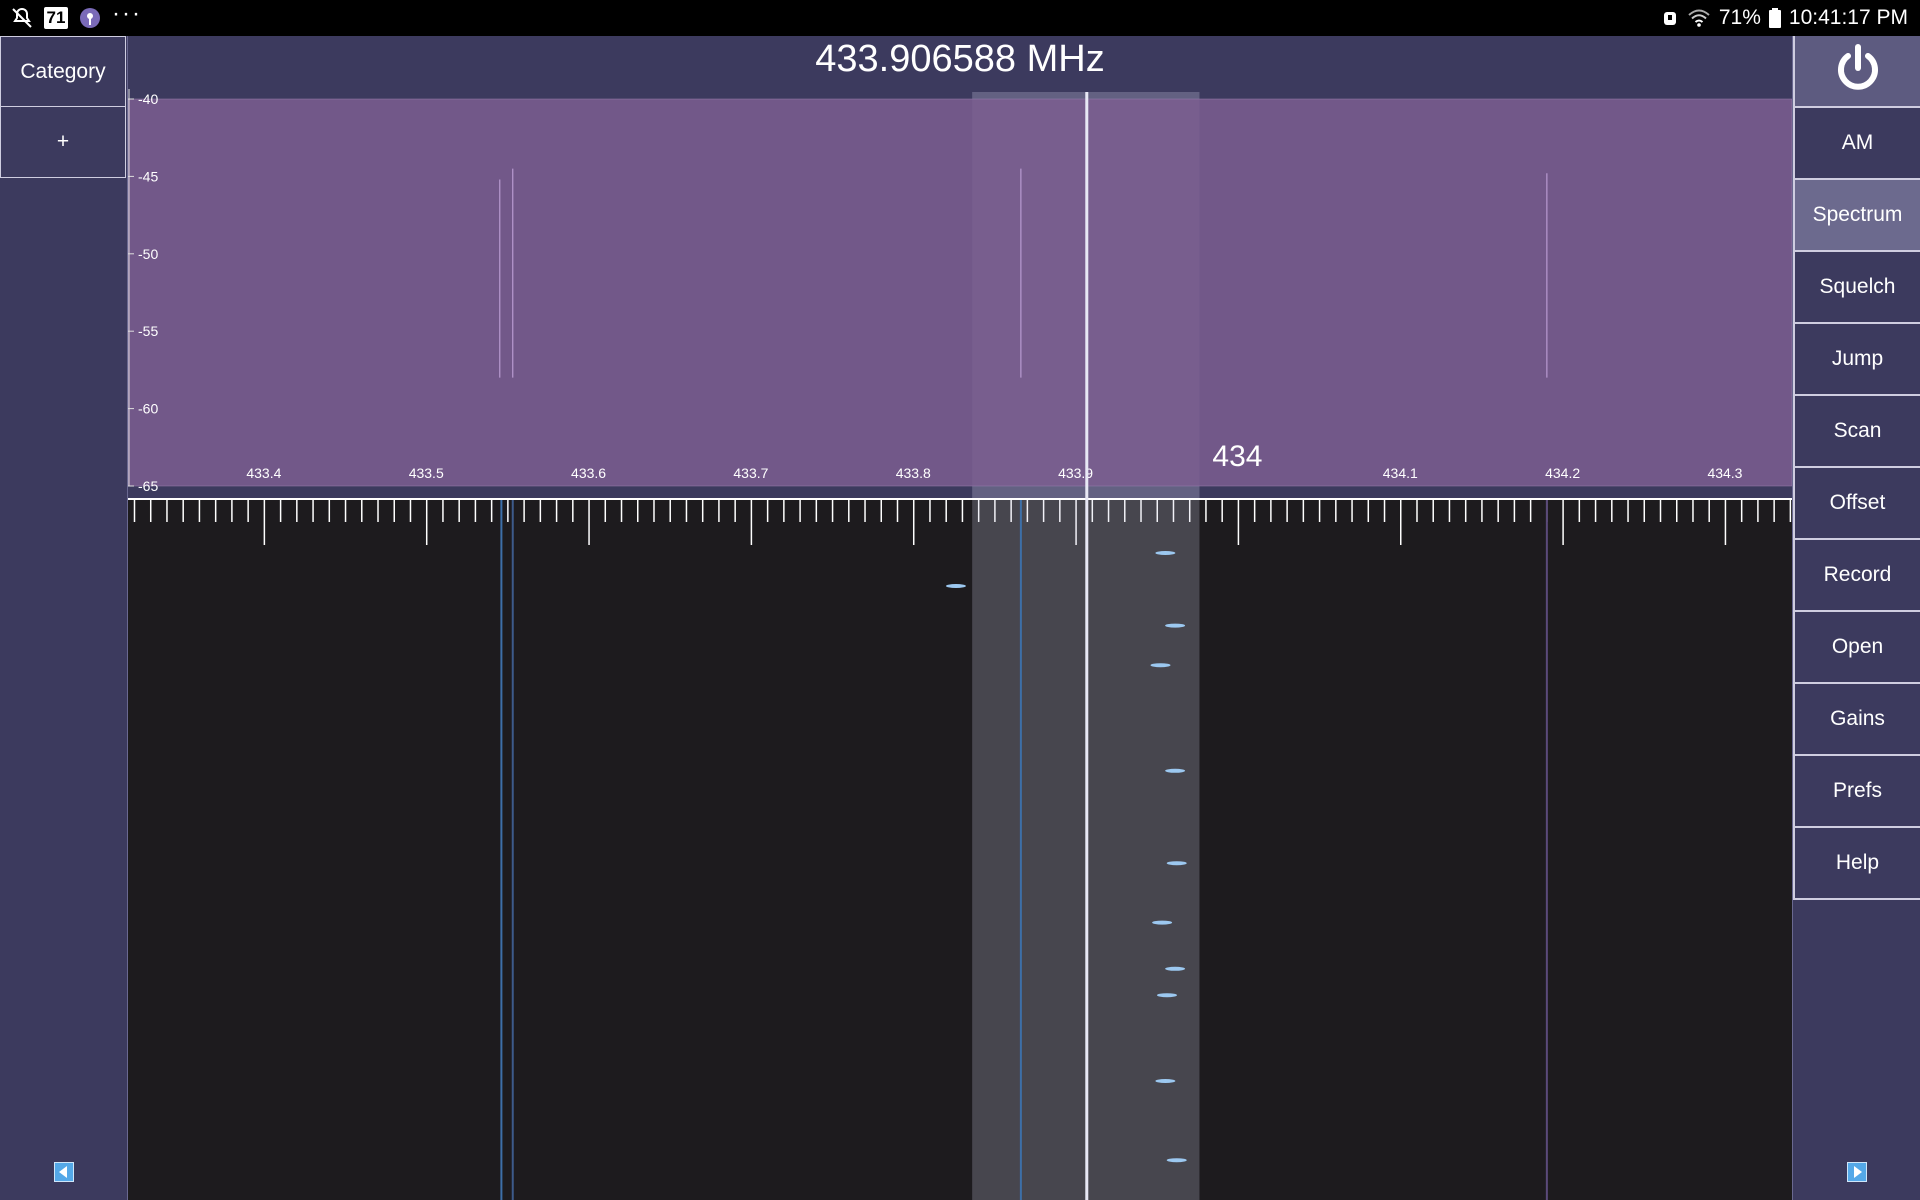 The image size is (1920, 1200). What do you see at coordinates (588, 473) in the screenshot?
I see `x-tick-label: 433.6` at bounding box center [588, 473].